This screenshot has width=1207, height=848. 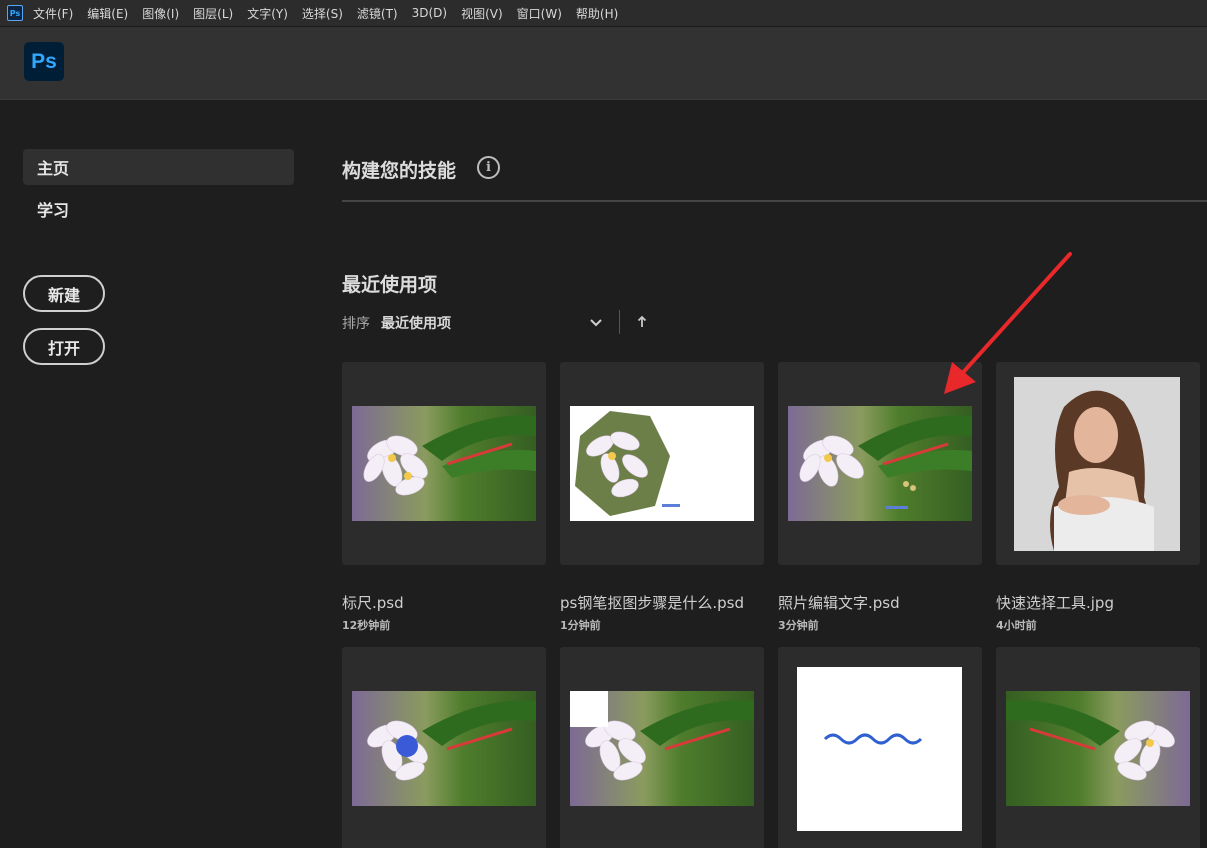 I want to click on menu-window: 窗口(W), so click(x=539, y=13).